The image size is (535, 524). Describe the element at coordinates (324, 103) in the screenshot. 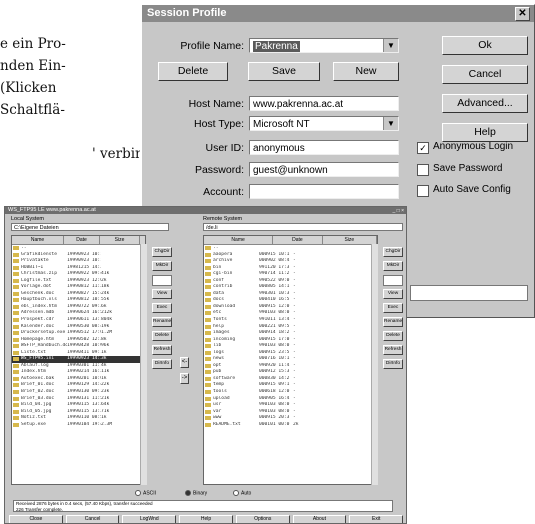

I see `host-name-field: www.pakrenna.ac.at` at that location.